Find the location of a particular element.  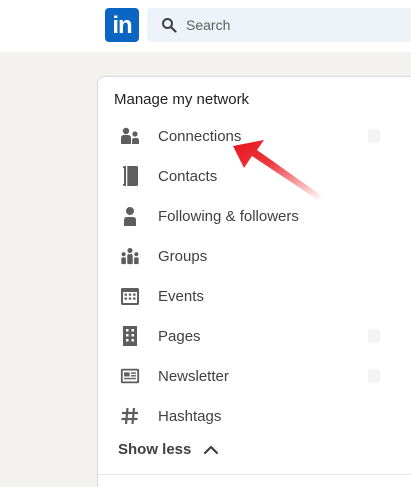

building-icon is located at coordinates (130, 336).